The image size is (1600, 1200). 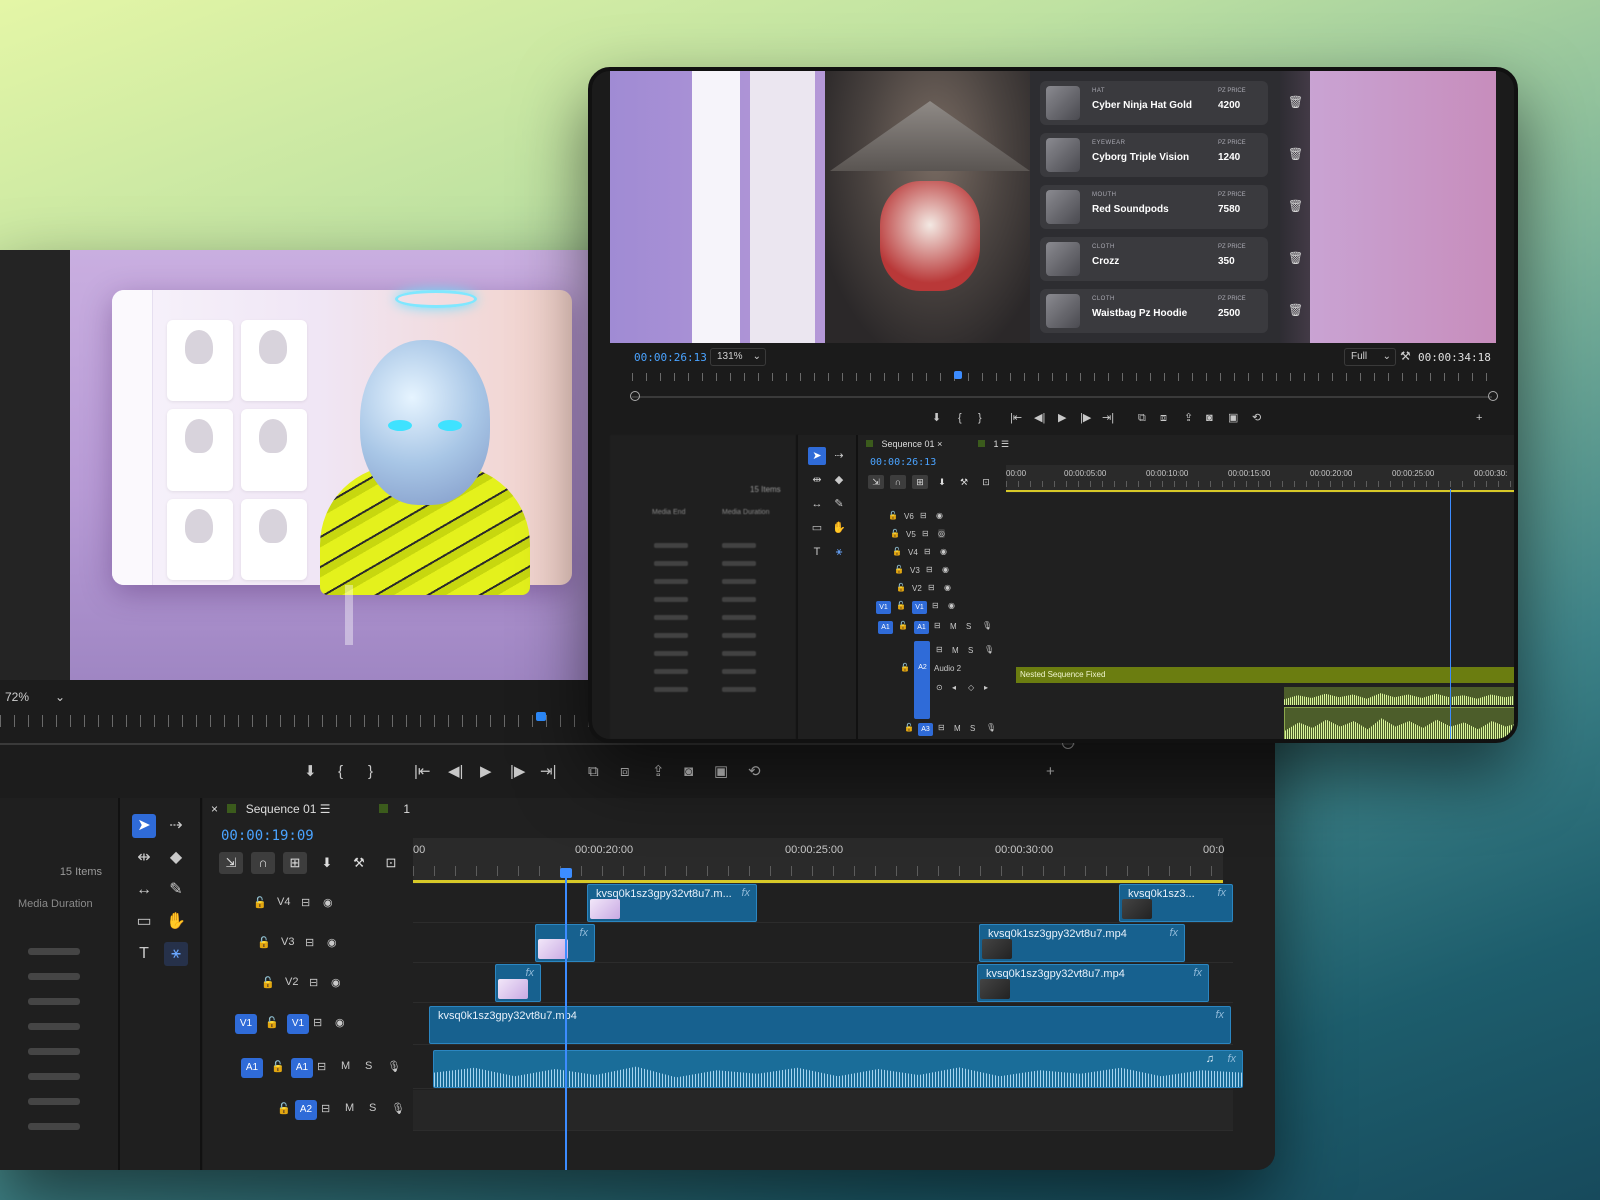 What do you see at coordinates (986, 687) in the screenshot?
I see `next-keyframe-icon: ▸` at bounding box center [986, 687].